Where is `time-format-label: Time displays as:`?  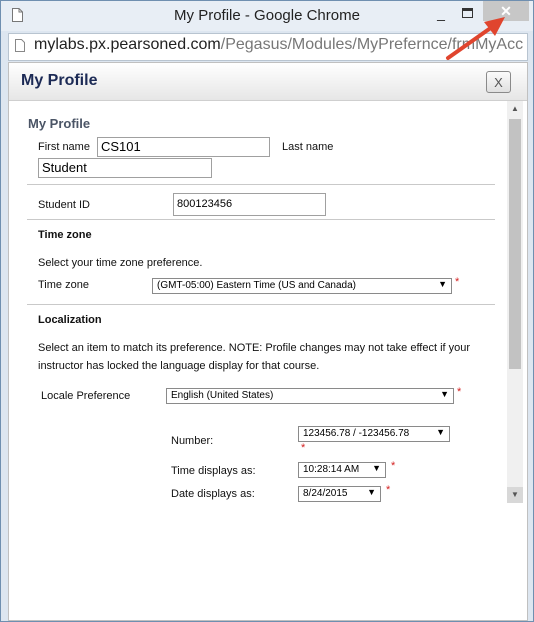 time-format-label: Time displays as: is located at coordinates (213, 471).